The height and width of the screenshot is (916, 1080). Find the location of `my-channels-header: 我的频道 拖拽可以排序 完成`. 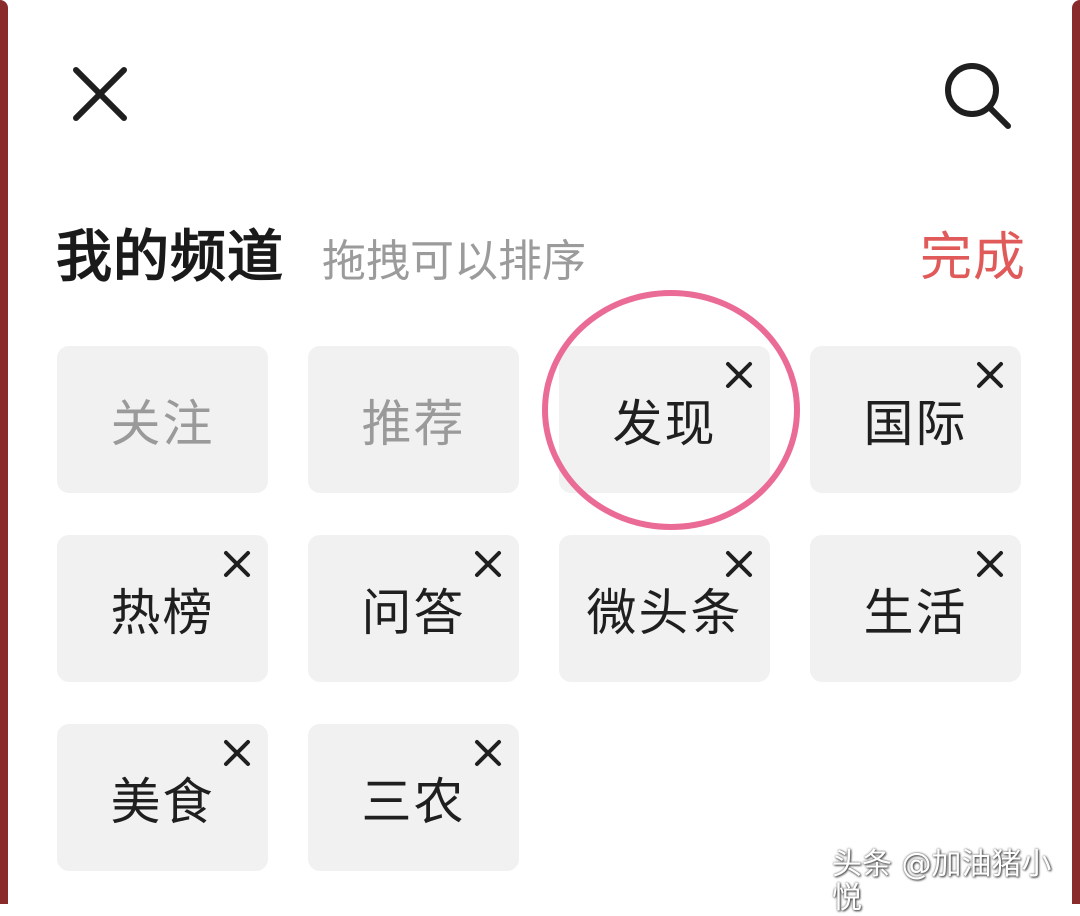

my-channels-header: 我的频道 拖拽可以排序 完成 is located at coordinates (541, 258).